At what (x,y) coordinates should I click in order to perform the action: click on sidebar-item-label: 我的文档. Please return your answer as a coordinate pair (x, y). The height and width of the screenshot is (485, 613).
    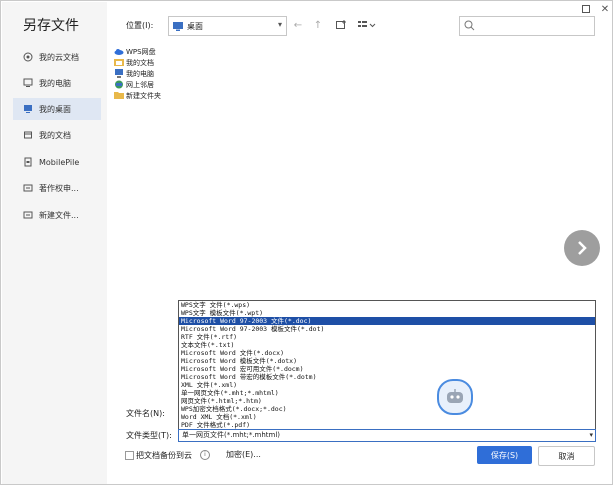
    Looking at the image, I should click on (55, 135).